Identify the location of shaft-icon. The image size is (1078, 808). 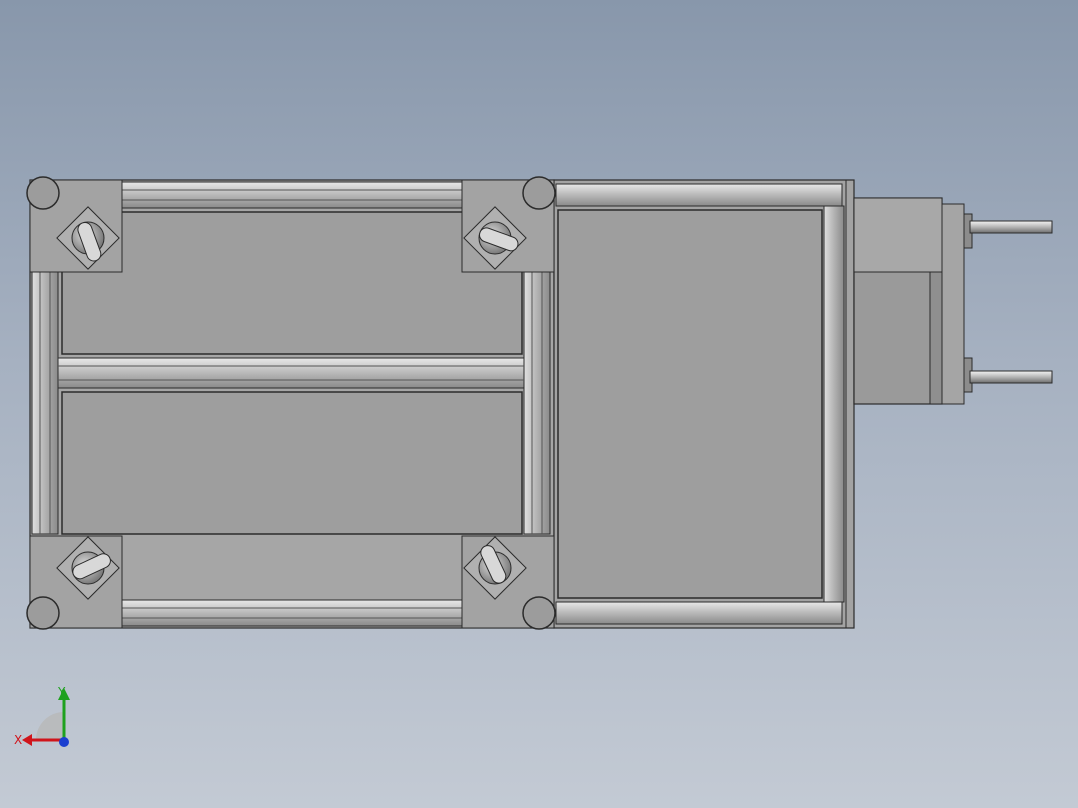
(1011, 302).